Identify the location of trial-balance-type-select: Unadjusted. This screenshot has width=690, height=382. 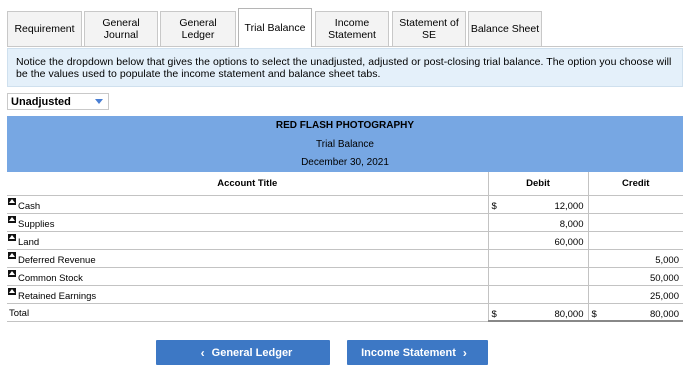
(58, 101).